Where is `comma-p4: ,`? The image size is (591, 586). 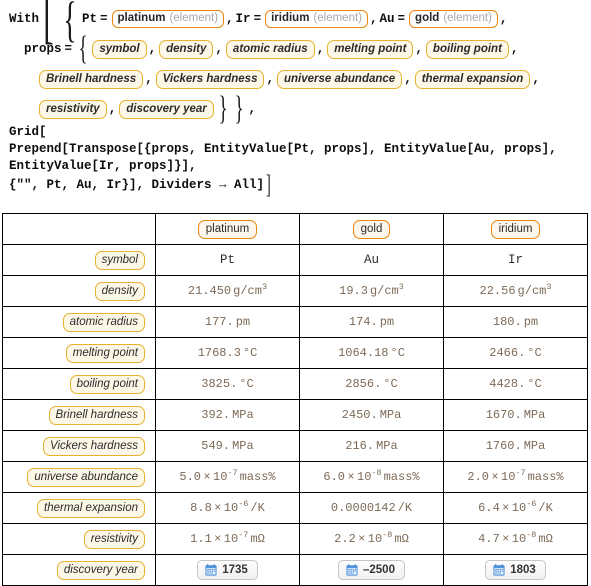 comma-p4: , is located at coordinates (419, 49).